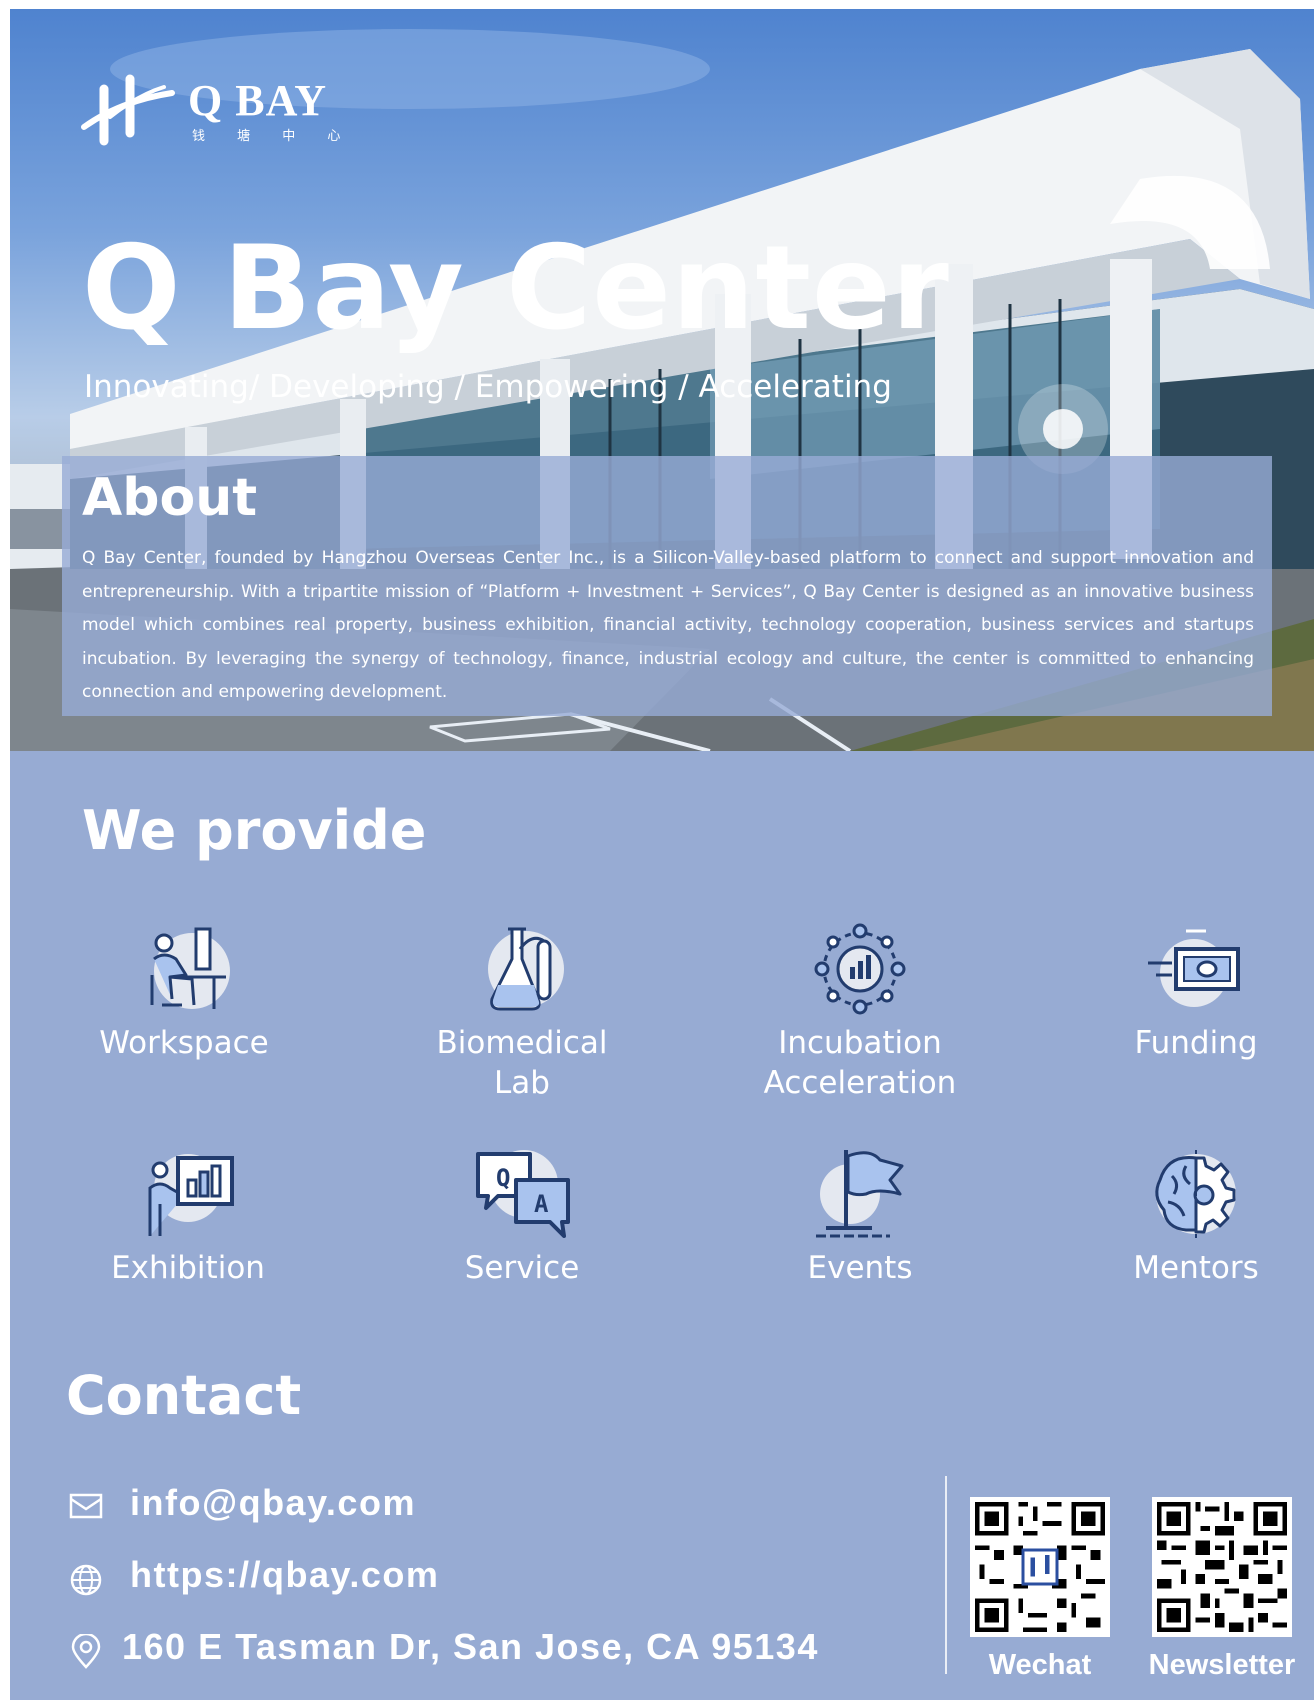 The height and width of the screenshot is (1700, 1314). I want to click on service-label: Incubation Acceleration, so click(860, 1063).